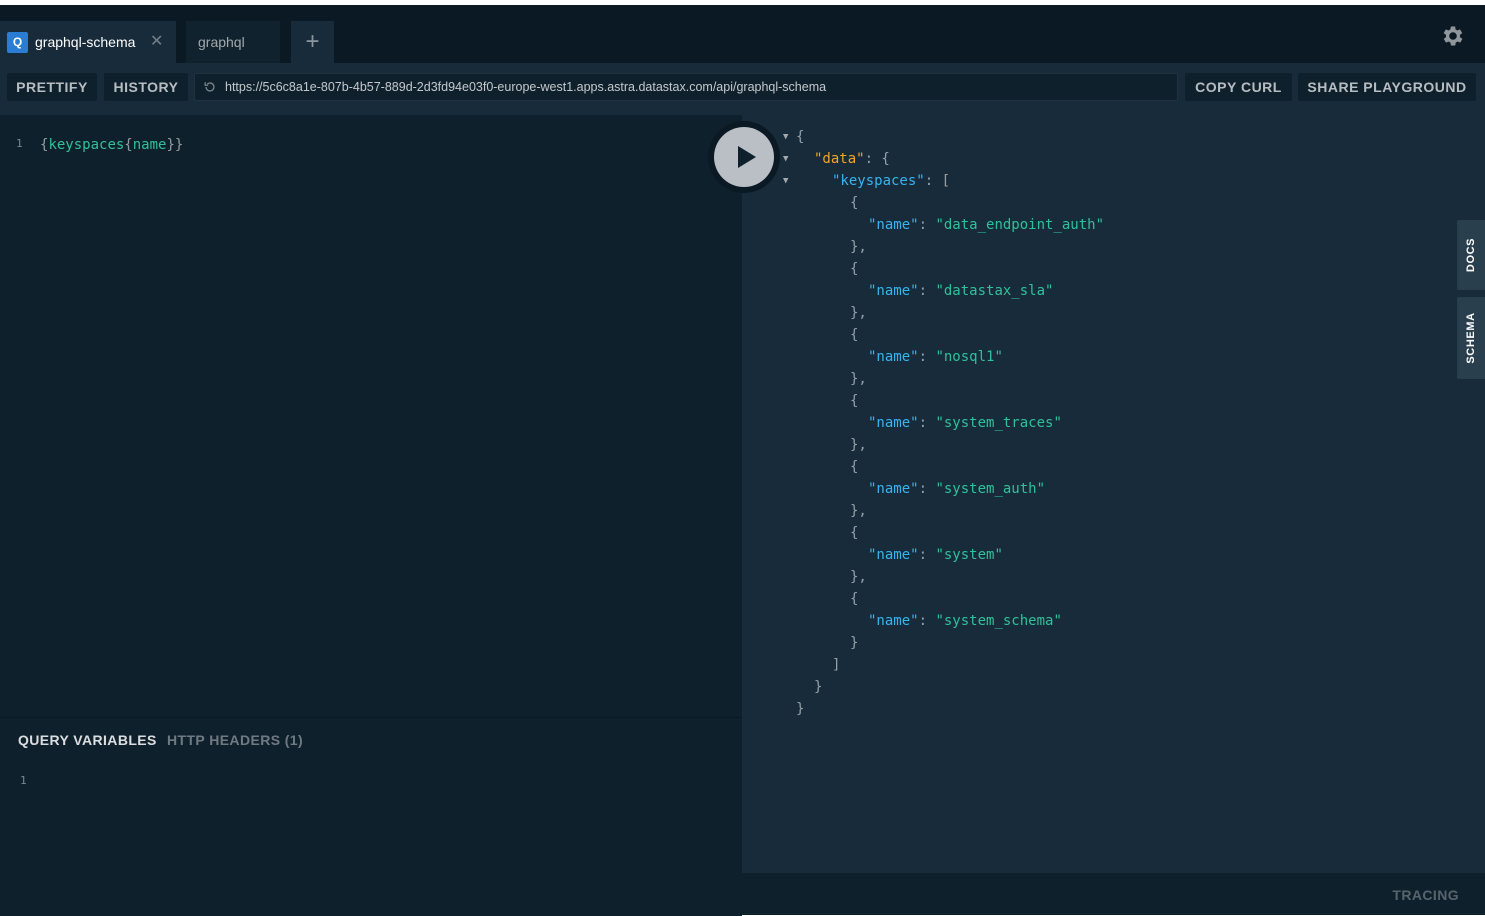 This screenshot has height=916, width=1485. Describe the element at coordinates (221, 42) in the screenshot. I see `tab-label: graphql` at that location.